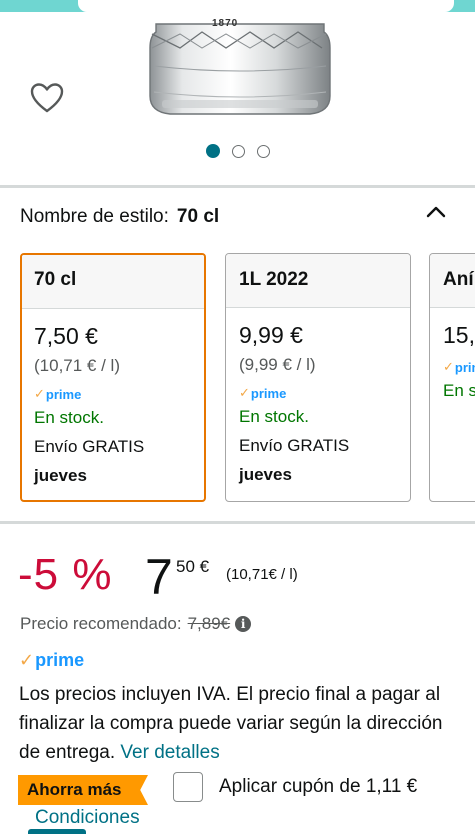  What do you see at coordinates (225, 23) in the screenshot?
I see `bottle-label-text: 1870` at bounding box center [225, 23].